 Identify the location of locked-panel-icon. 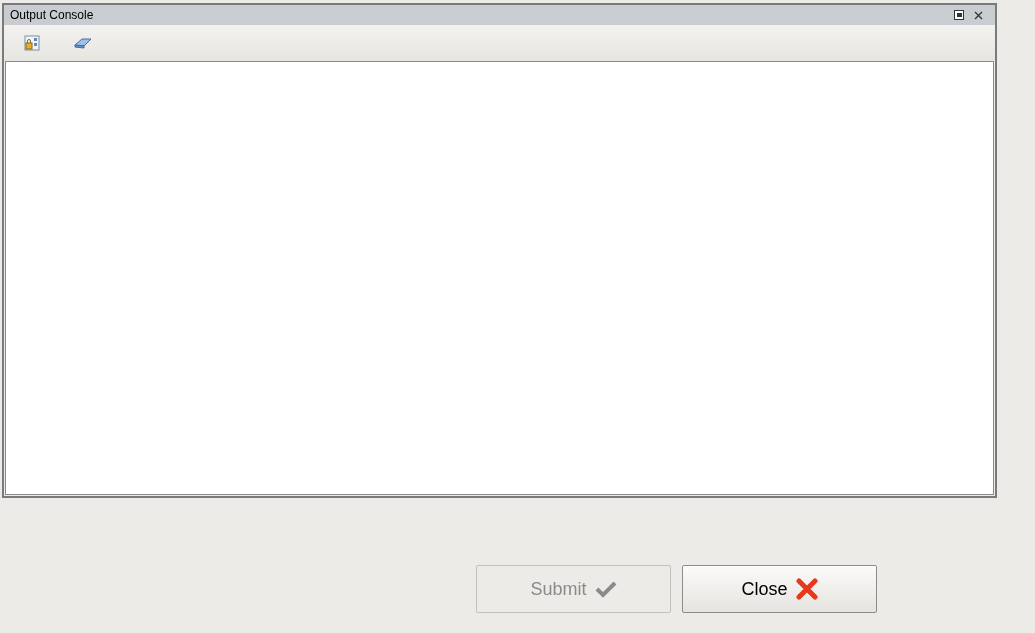
(32, 43).